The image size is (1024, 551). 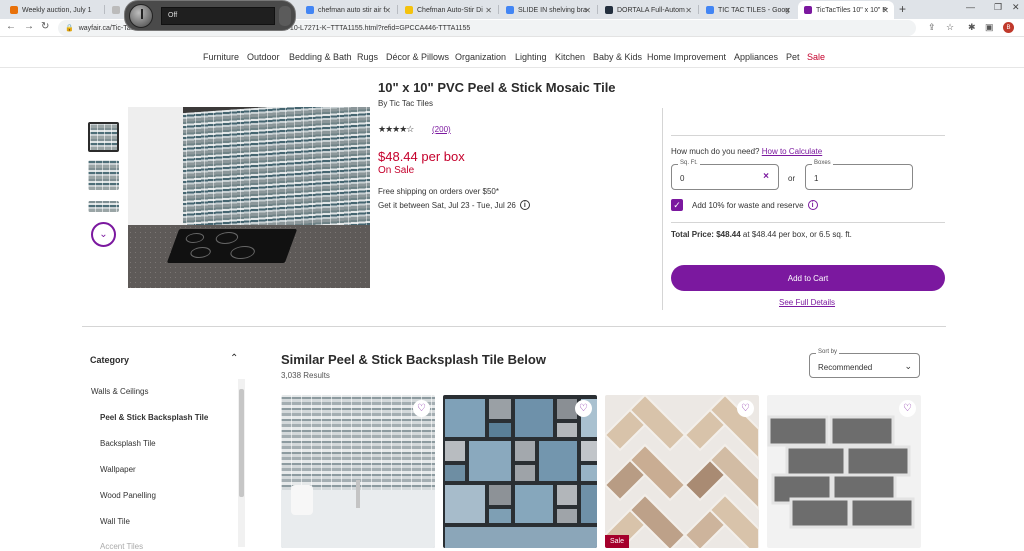 What do you see at coordinates (128, 495) in the screenshot?
I see `sidebar-item: Wood Panelling` at bounding box center [128, 495].